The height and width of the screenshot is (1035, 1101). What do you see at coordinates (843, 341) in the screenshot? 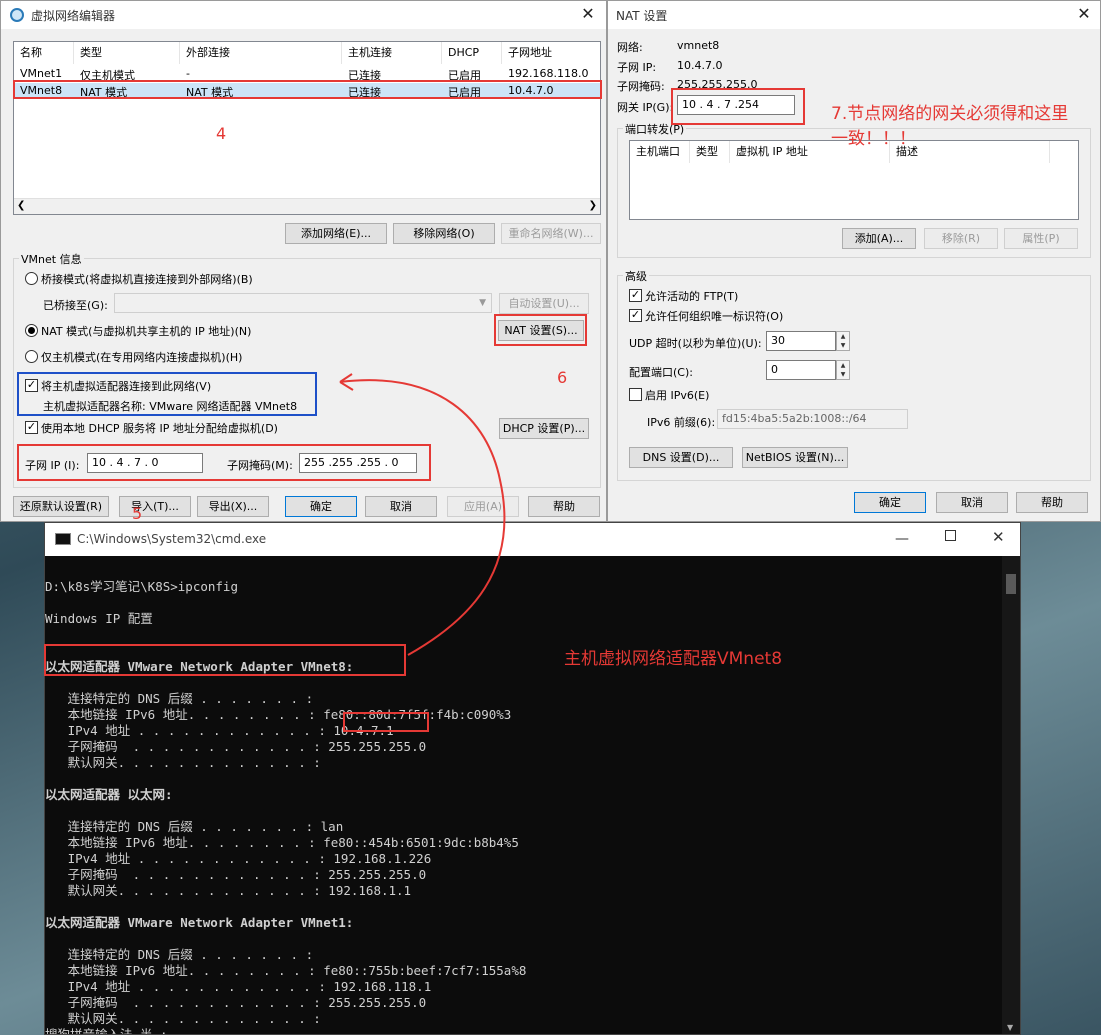
I see `udp-timeout-stepper: ▲ ▼` at bounding box center [843, 341].